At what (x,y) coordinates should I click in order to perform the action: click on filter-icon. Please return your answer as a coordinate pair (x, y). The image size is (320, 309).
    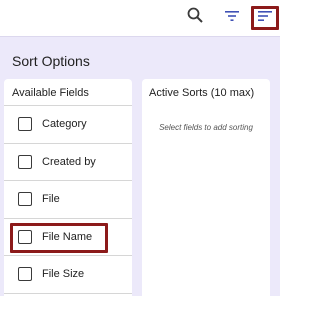
    Looking at the image, I should click on (232, 18).